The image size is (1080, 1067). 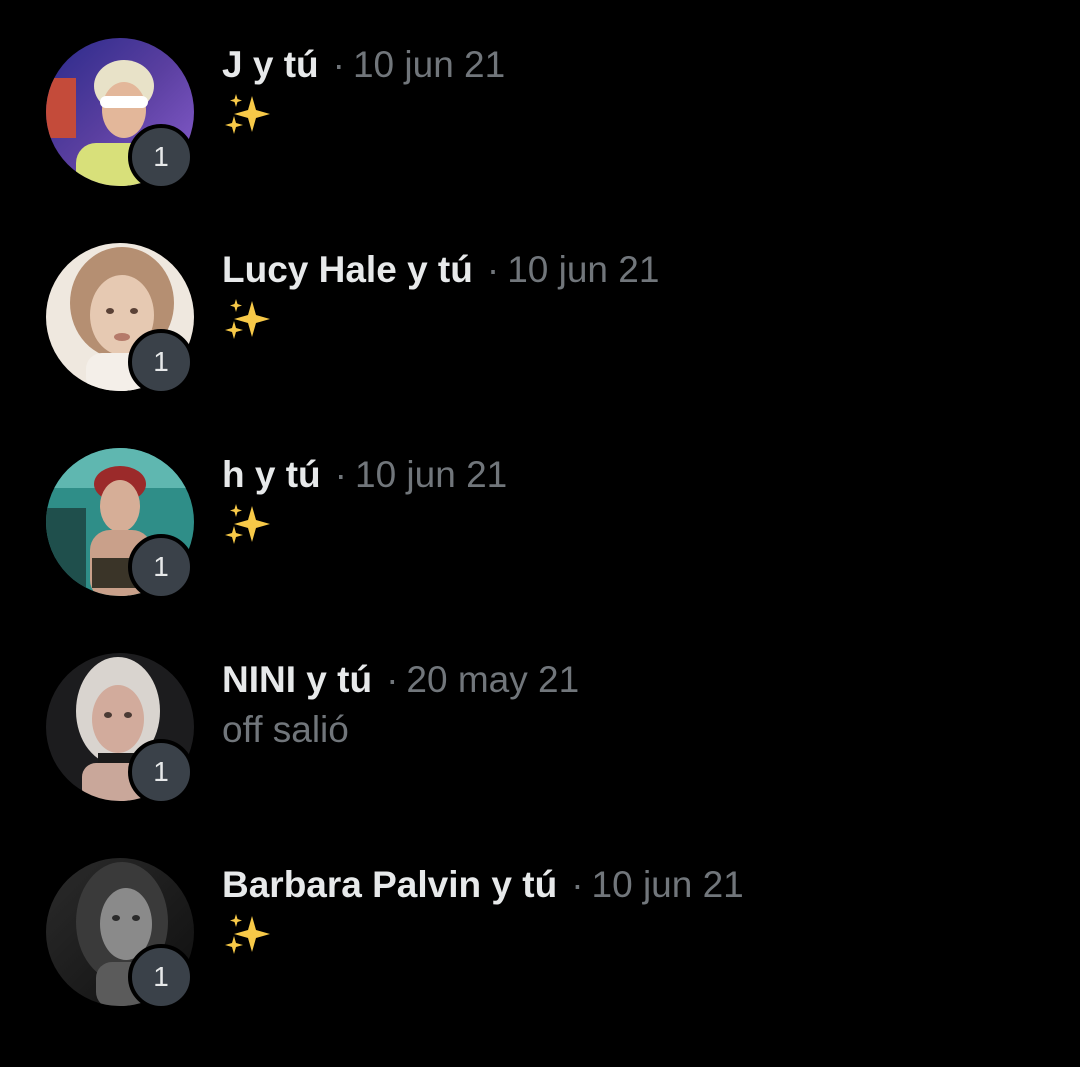 What do you see at coordinates (347, 269) in the screenshot?
I see `conversation-name: Lucy Hale y tú` at bounding box center [347, 269].